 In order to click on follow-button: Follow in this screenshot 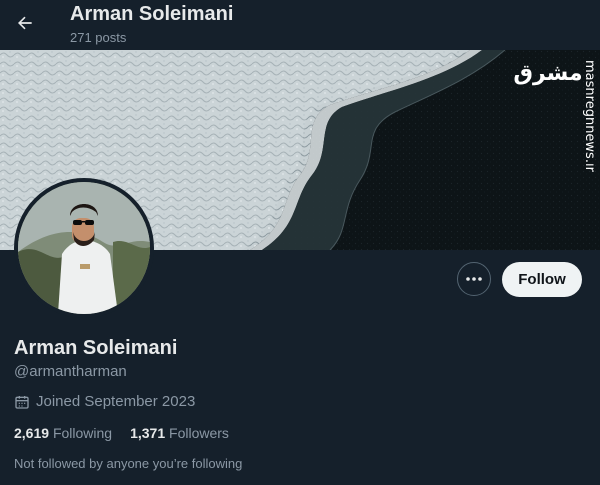, I will do `click(542, 279)`.